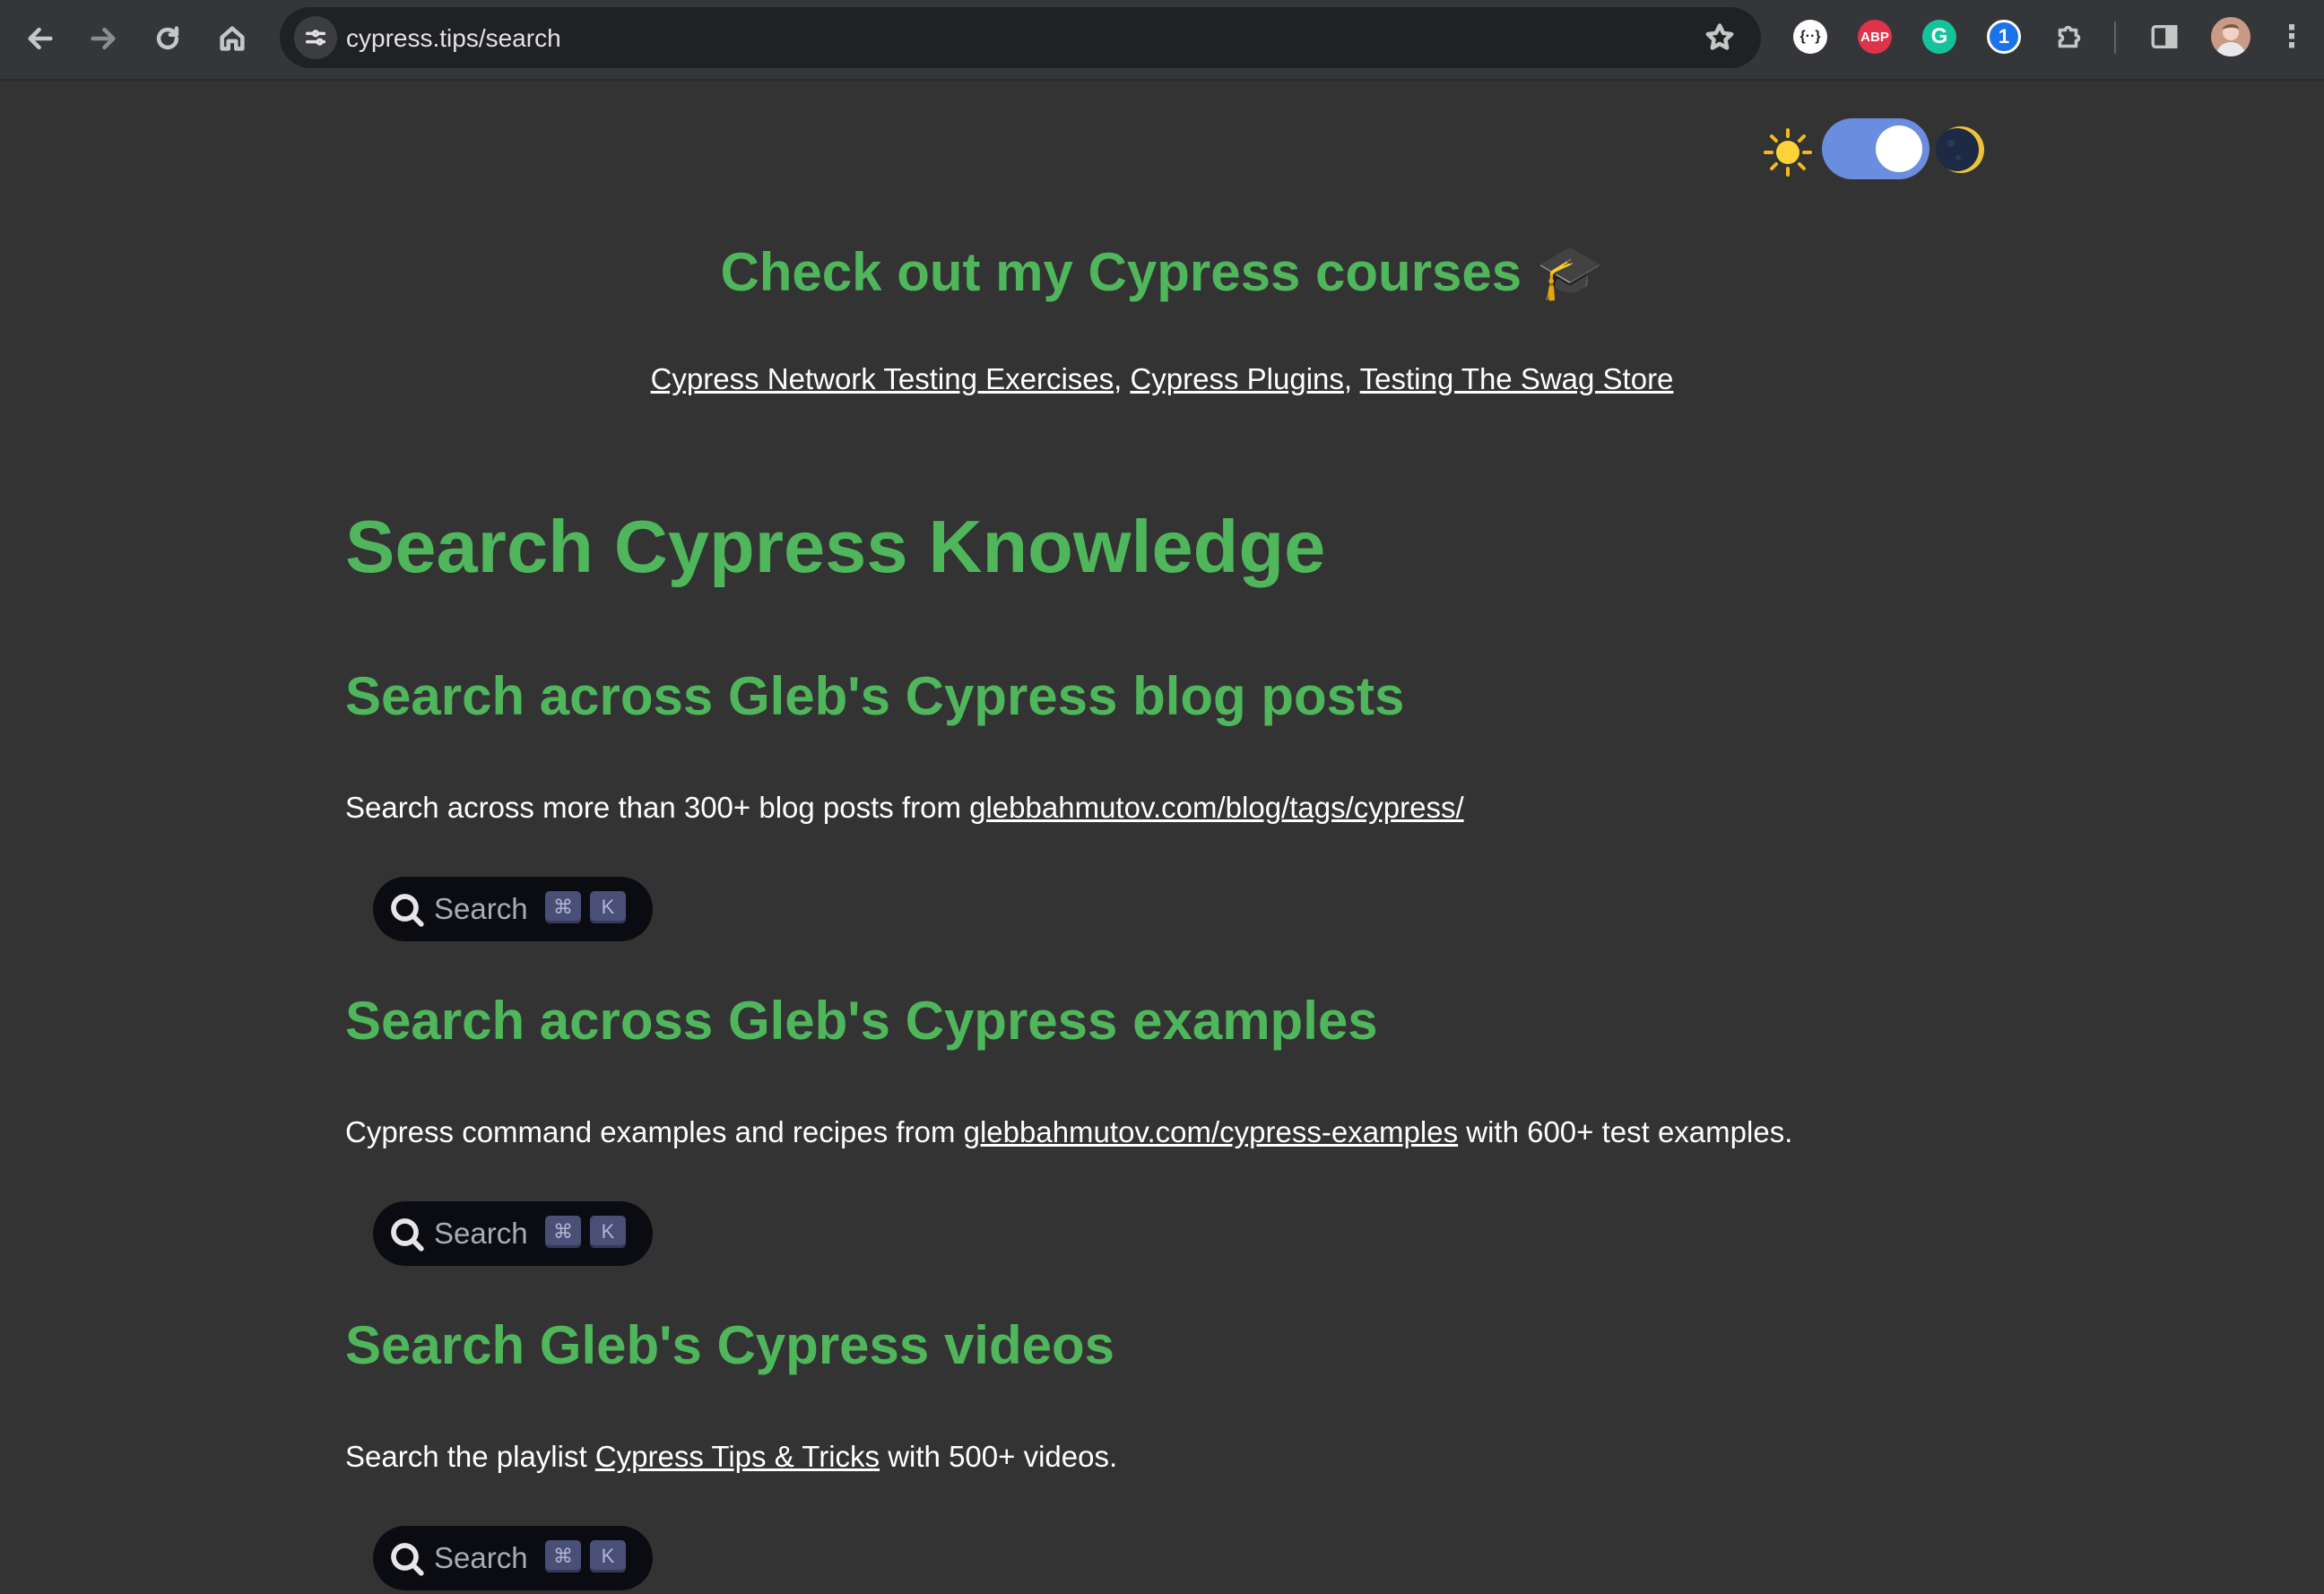  I want to click on toolbar-divider, so click(2115, 38).